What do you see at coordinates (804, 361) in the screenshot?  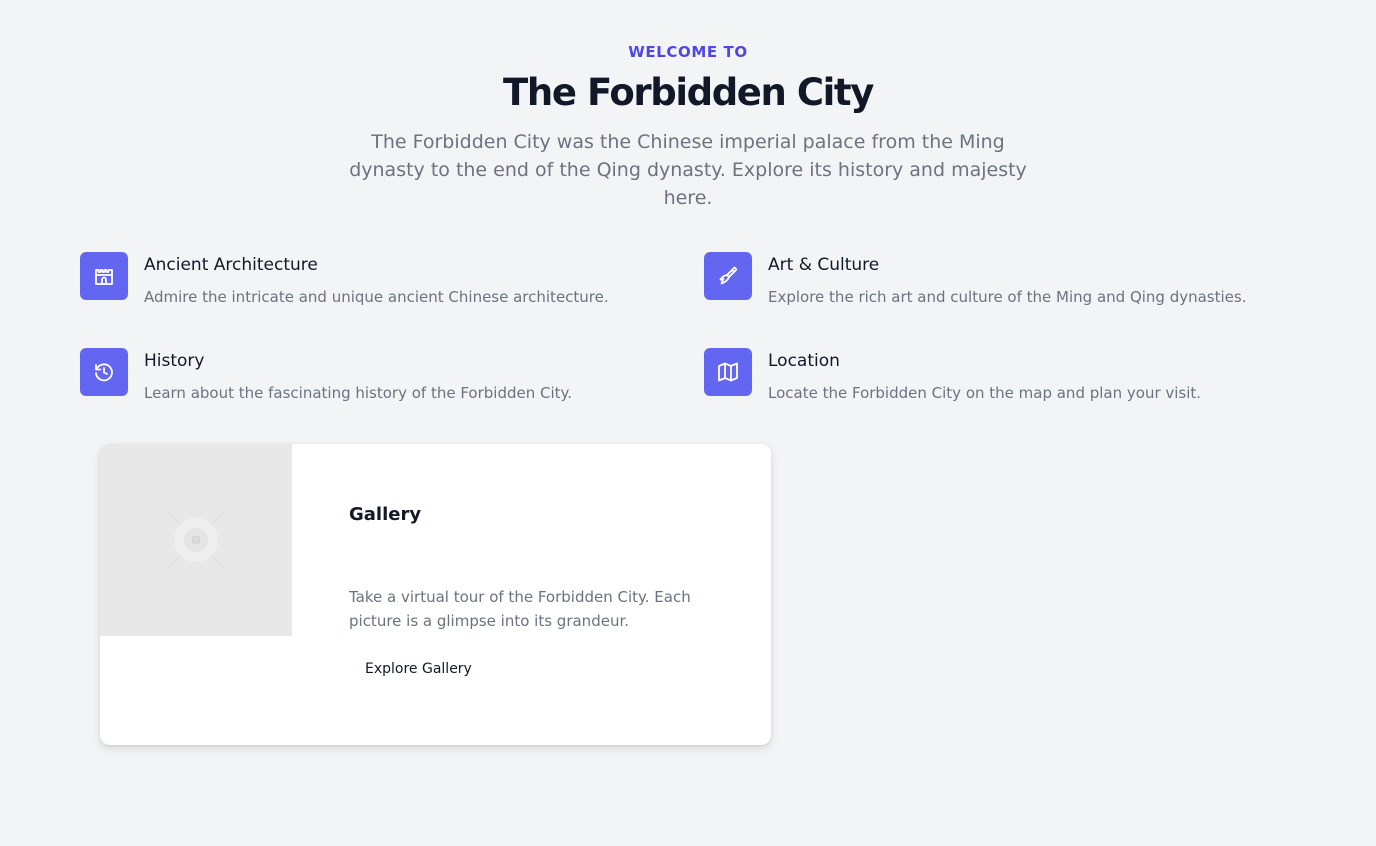 I see `feature-title: Location` at bounding box center [804, 361].